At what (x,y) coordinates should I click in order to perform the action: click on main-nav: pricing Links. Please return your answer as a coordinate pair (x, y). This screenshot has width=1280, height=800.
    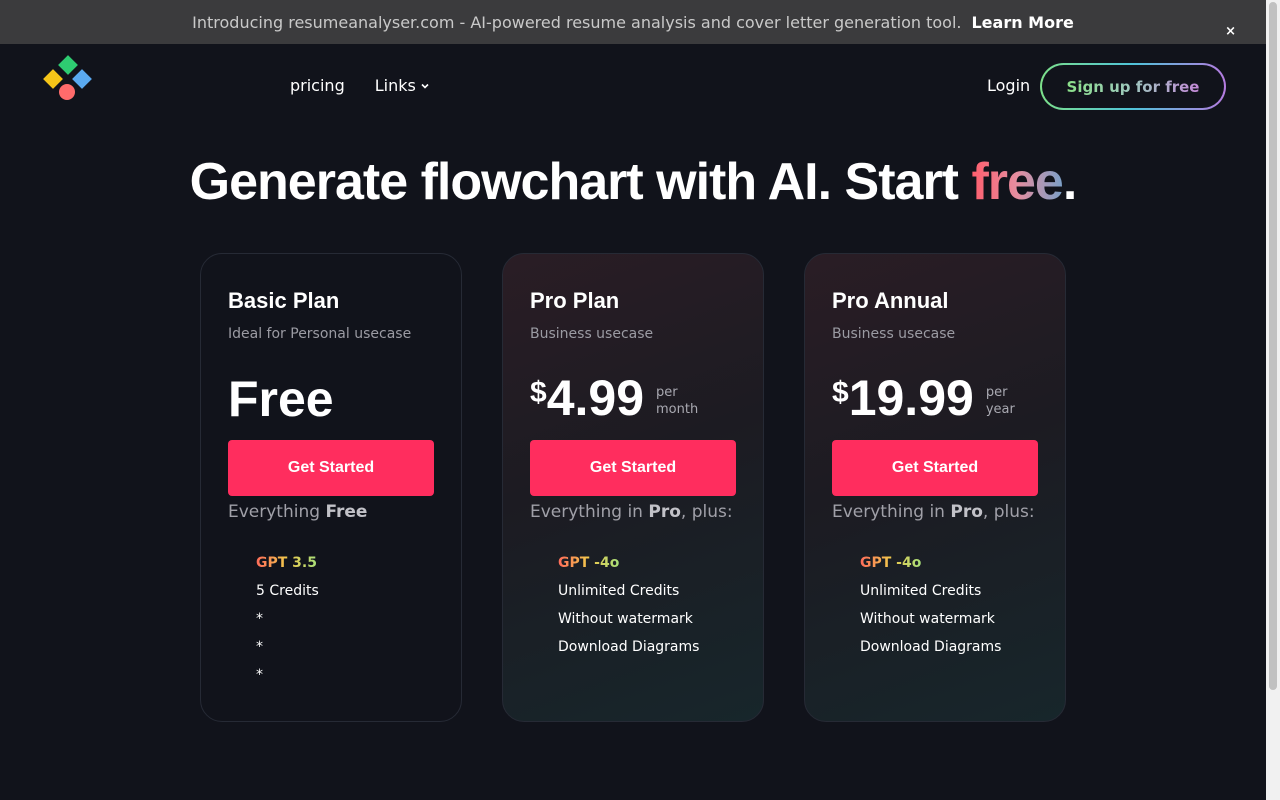
    Looking at the image, I should click on (360, 85).